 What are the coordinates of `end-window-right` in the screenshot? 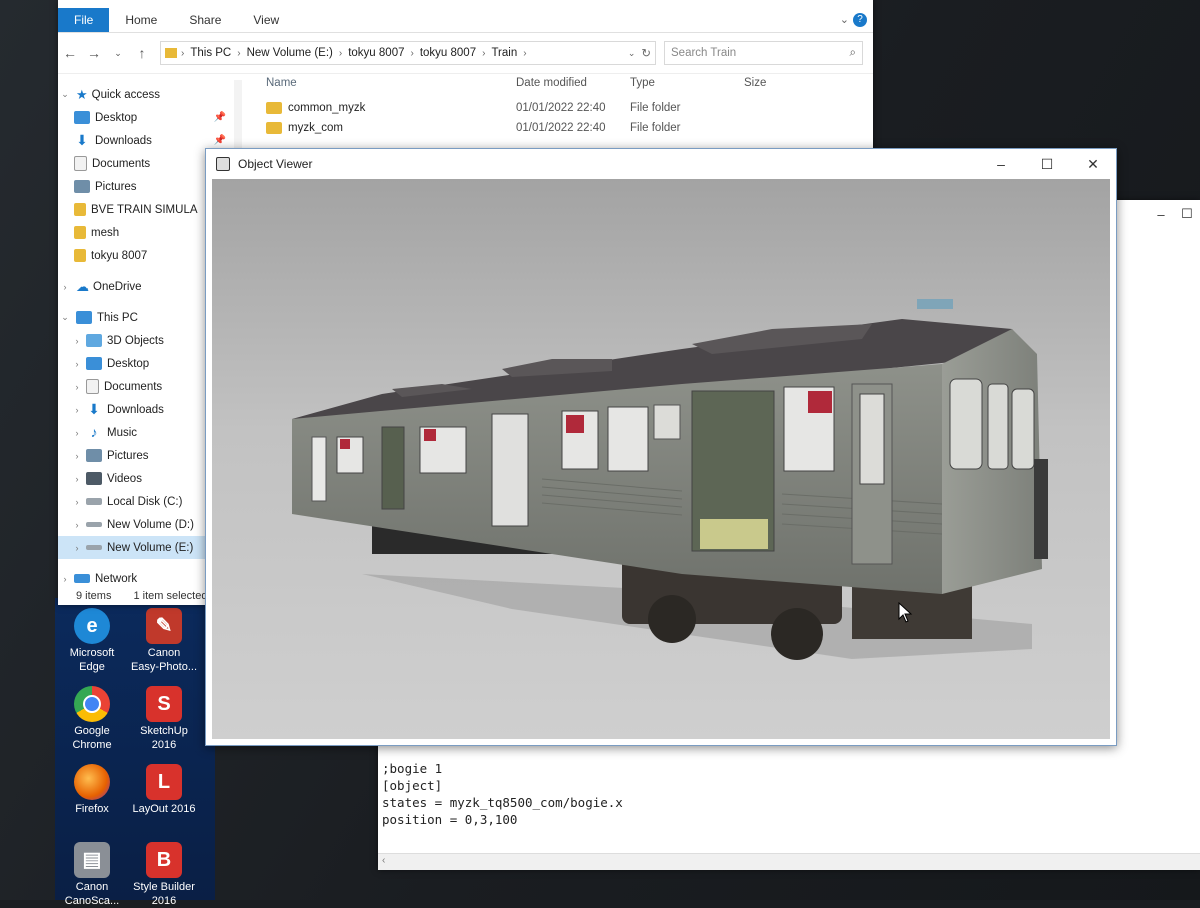 It's located at (1023, 429).